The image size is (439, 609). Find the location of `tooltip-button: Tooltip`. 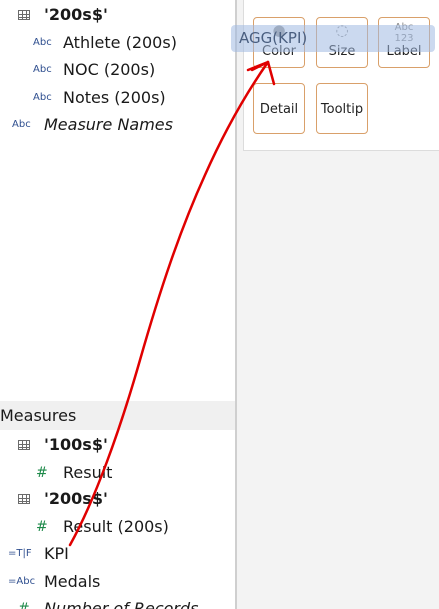

tooltip-button: Tooltip is located at coordinates (342, 108).